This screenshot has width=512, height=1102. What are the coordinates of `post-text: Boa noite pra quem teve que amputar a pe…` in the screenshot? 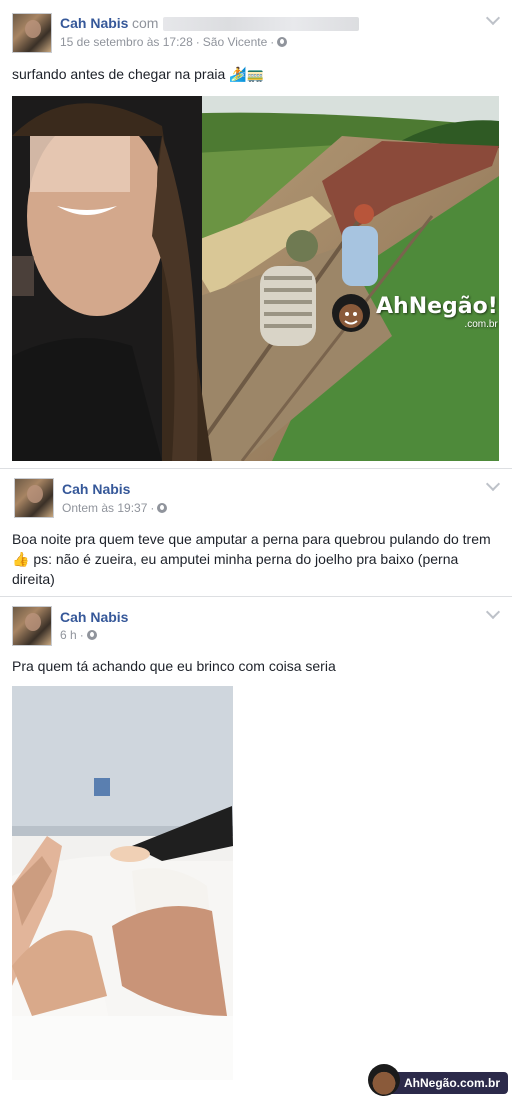 It's located at (251, 559).